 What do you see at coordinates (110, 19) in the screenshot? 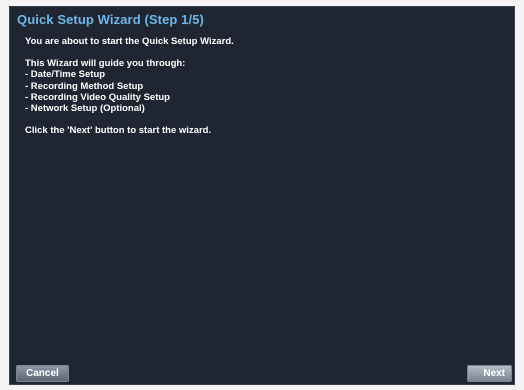
I see `wizard-title: Quick Setup Wizard (Step 1/5)` at bounding box center [110, 19].